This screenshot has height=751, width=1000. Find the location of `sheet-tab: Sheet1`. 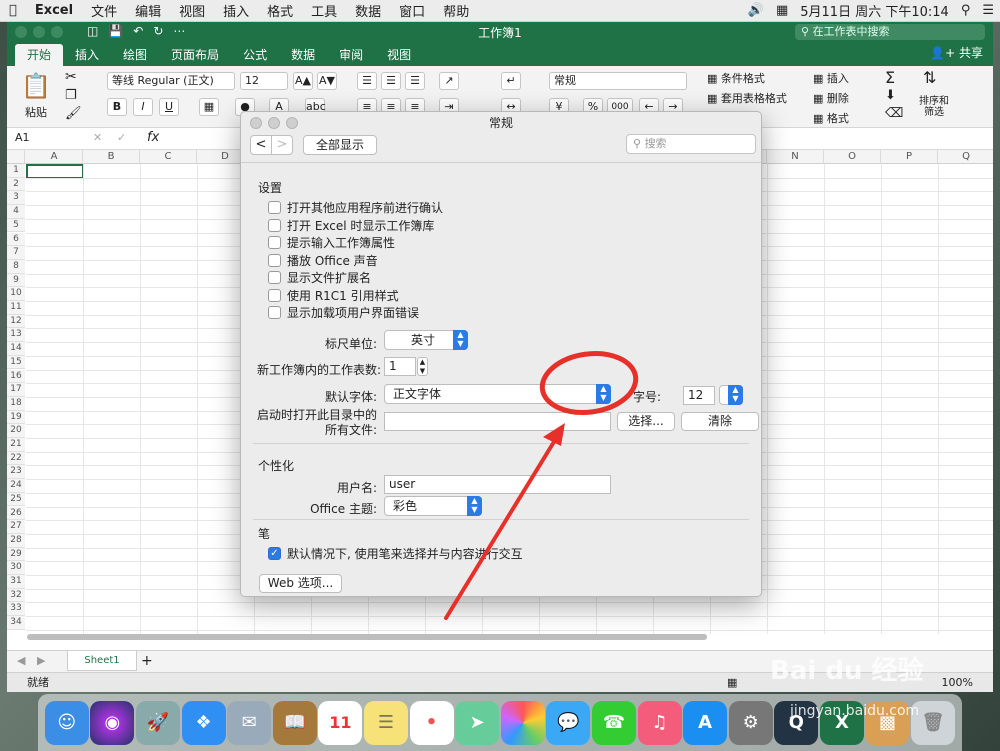

sheet-tab: Sheet1 is located at coordinates (102, 661).